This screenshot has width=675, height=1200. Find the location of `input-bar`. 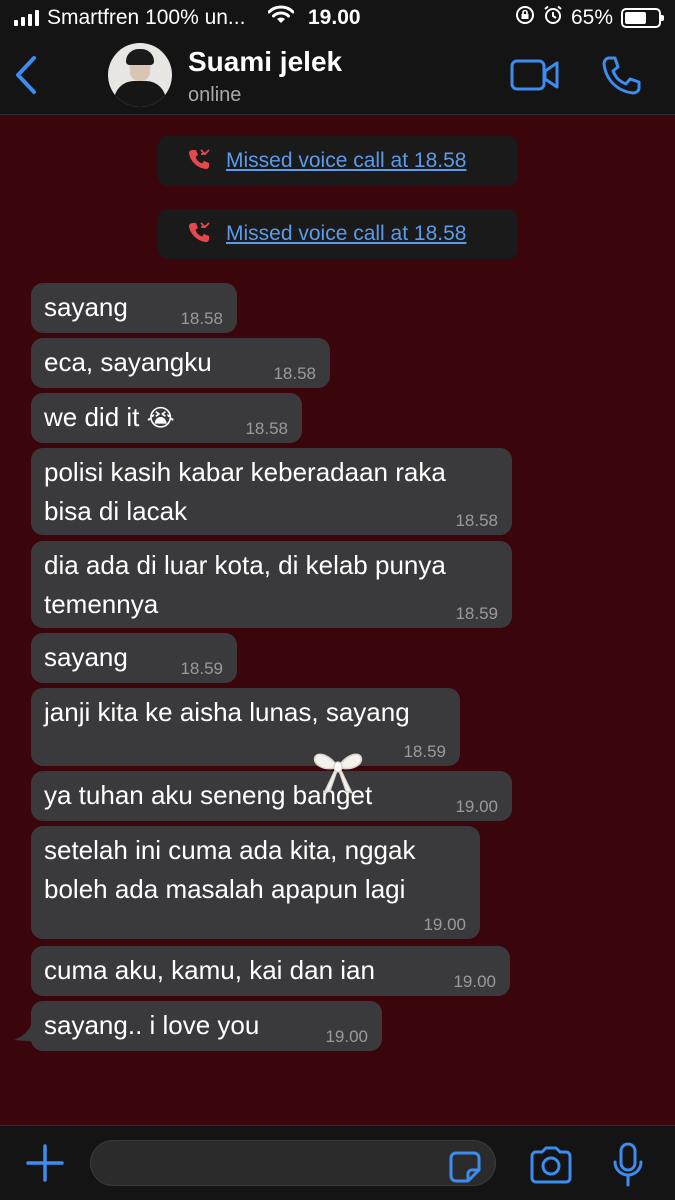

input-bar is located at coordinates (337, 1162).